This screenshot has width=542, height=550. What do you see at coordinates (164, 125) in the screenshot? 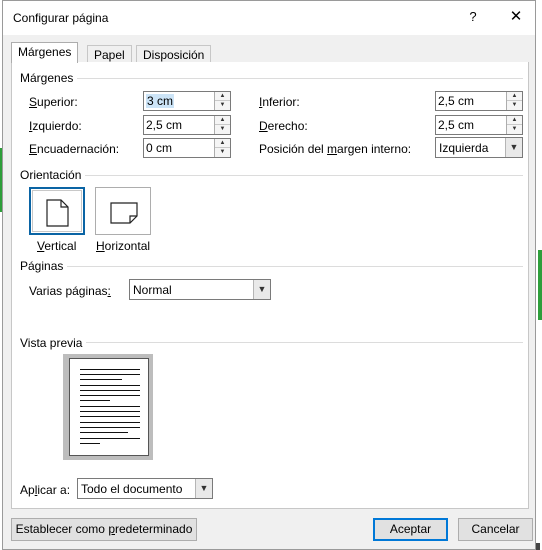
I see `izquierdo-value: 2,5 cm` at bounding box center [164, 125].